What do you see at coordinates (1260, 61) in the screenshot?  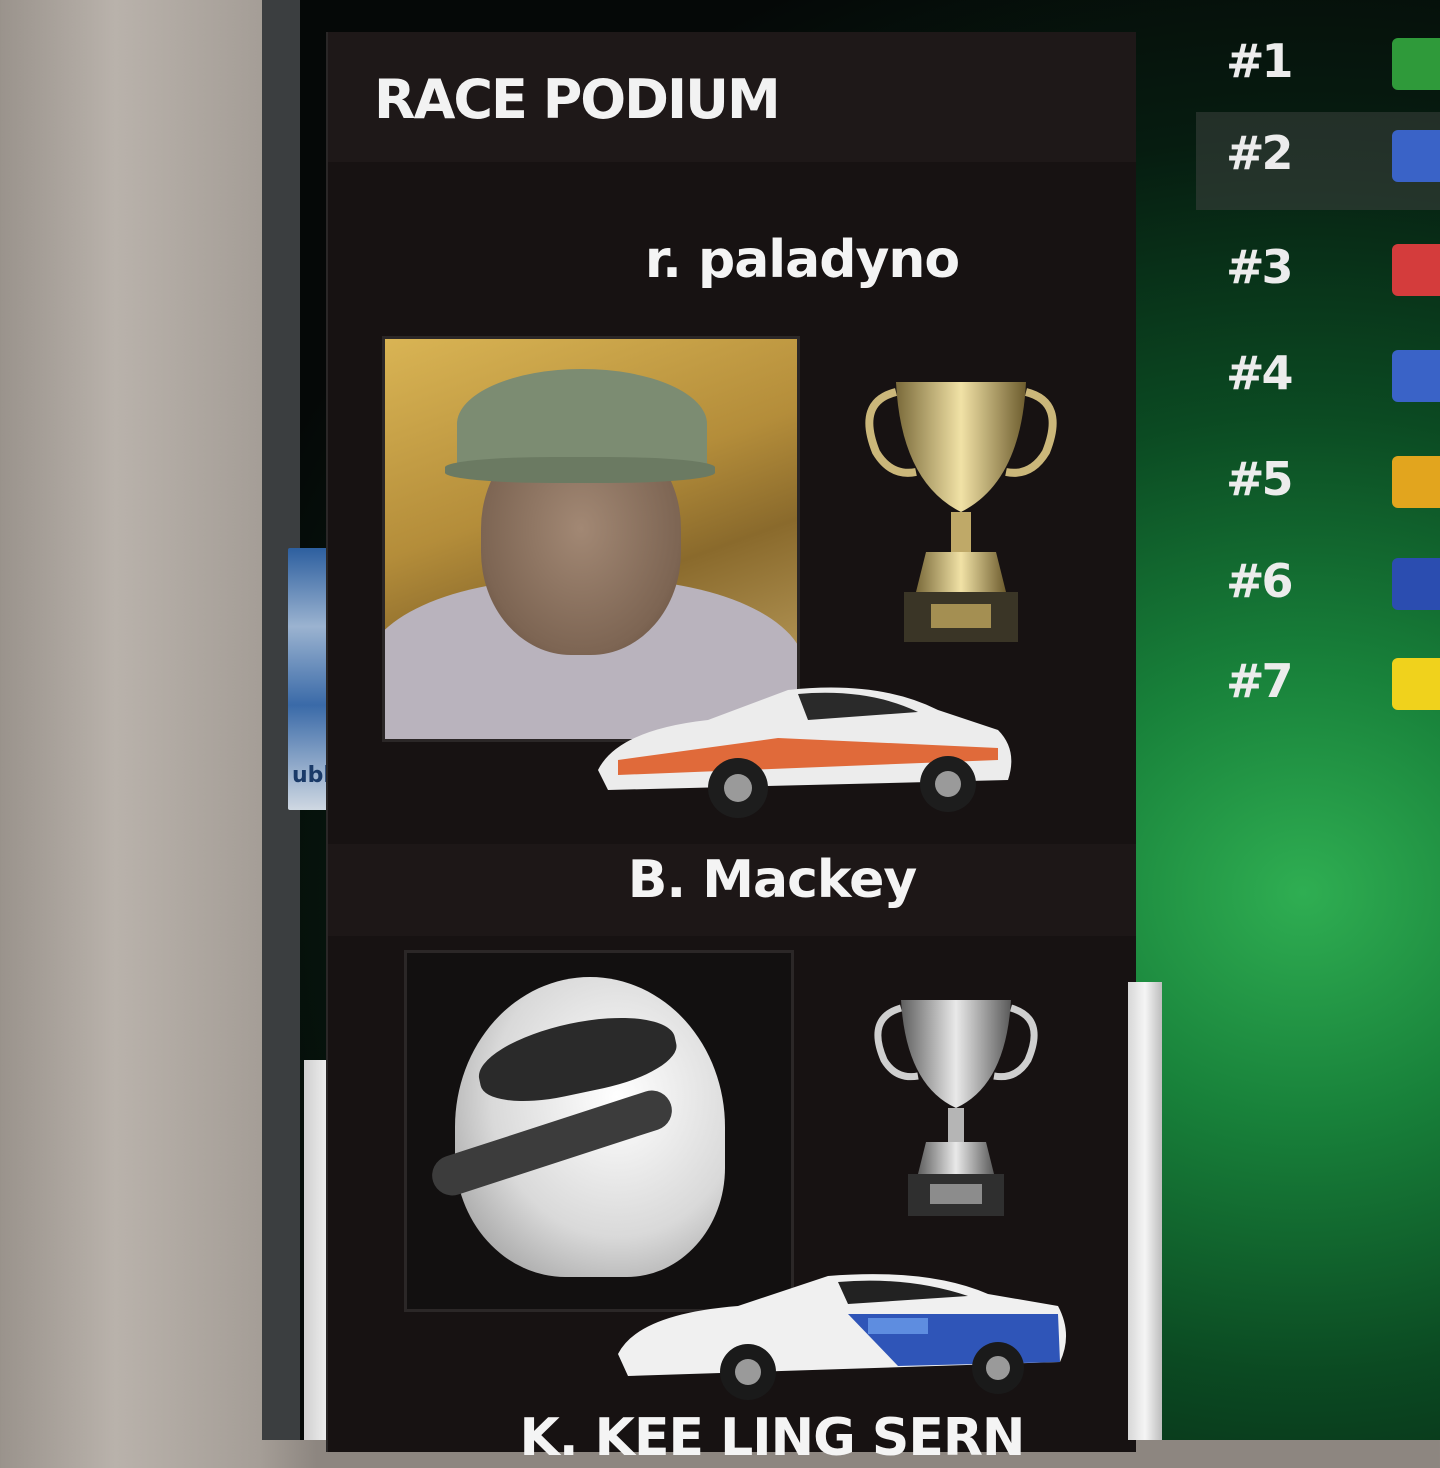 I see `position-label: #1` at bounding box center [1260, 61].